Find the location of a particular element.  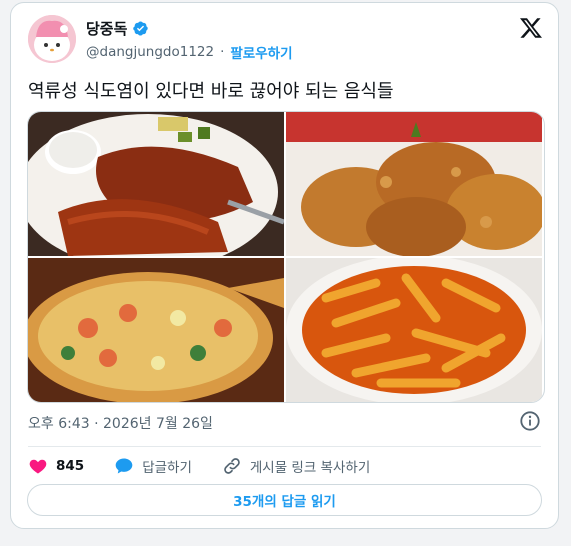

avatar is located at coordinates (52, 39).